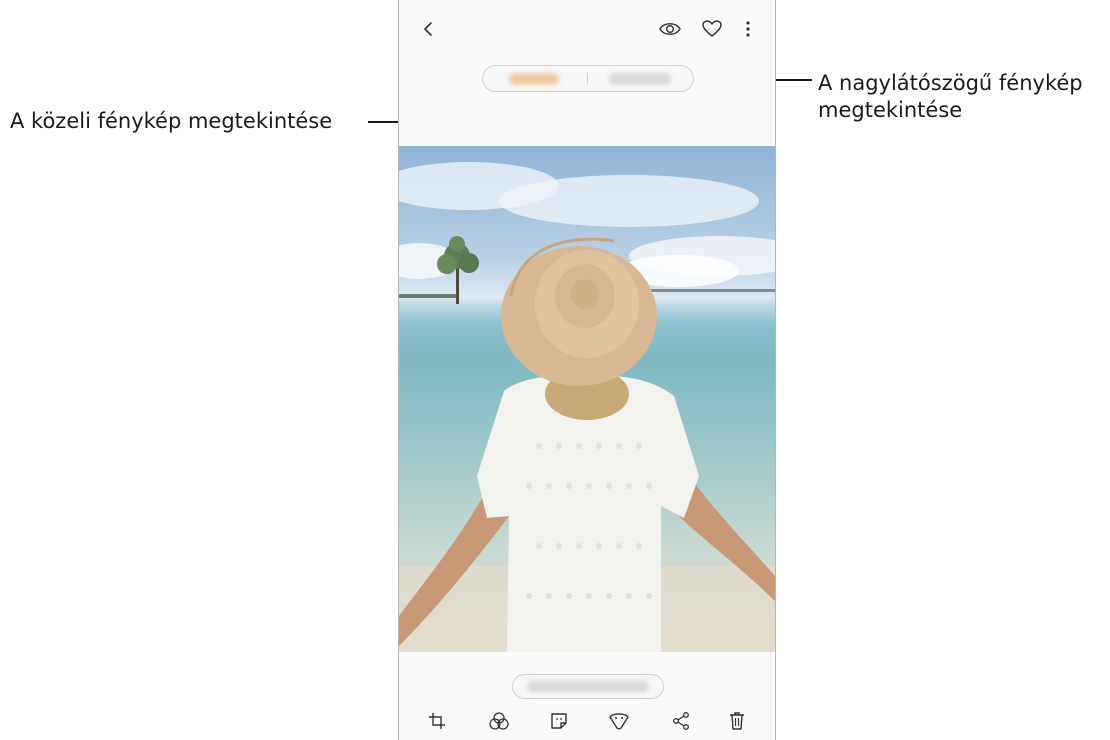 The image size is (1110, 740). What do you see at coordinates (950, 83) in the screenshot?
I see `wide-angle-annotation-line1: A nagylátószögű fénykép` at bounding box center [950, 83].